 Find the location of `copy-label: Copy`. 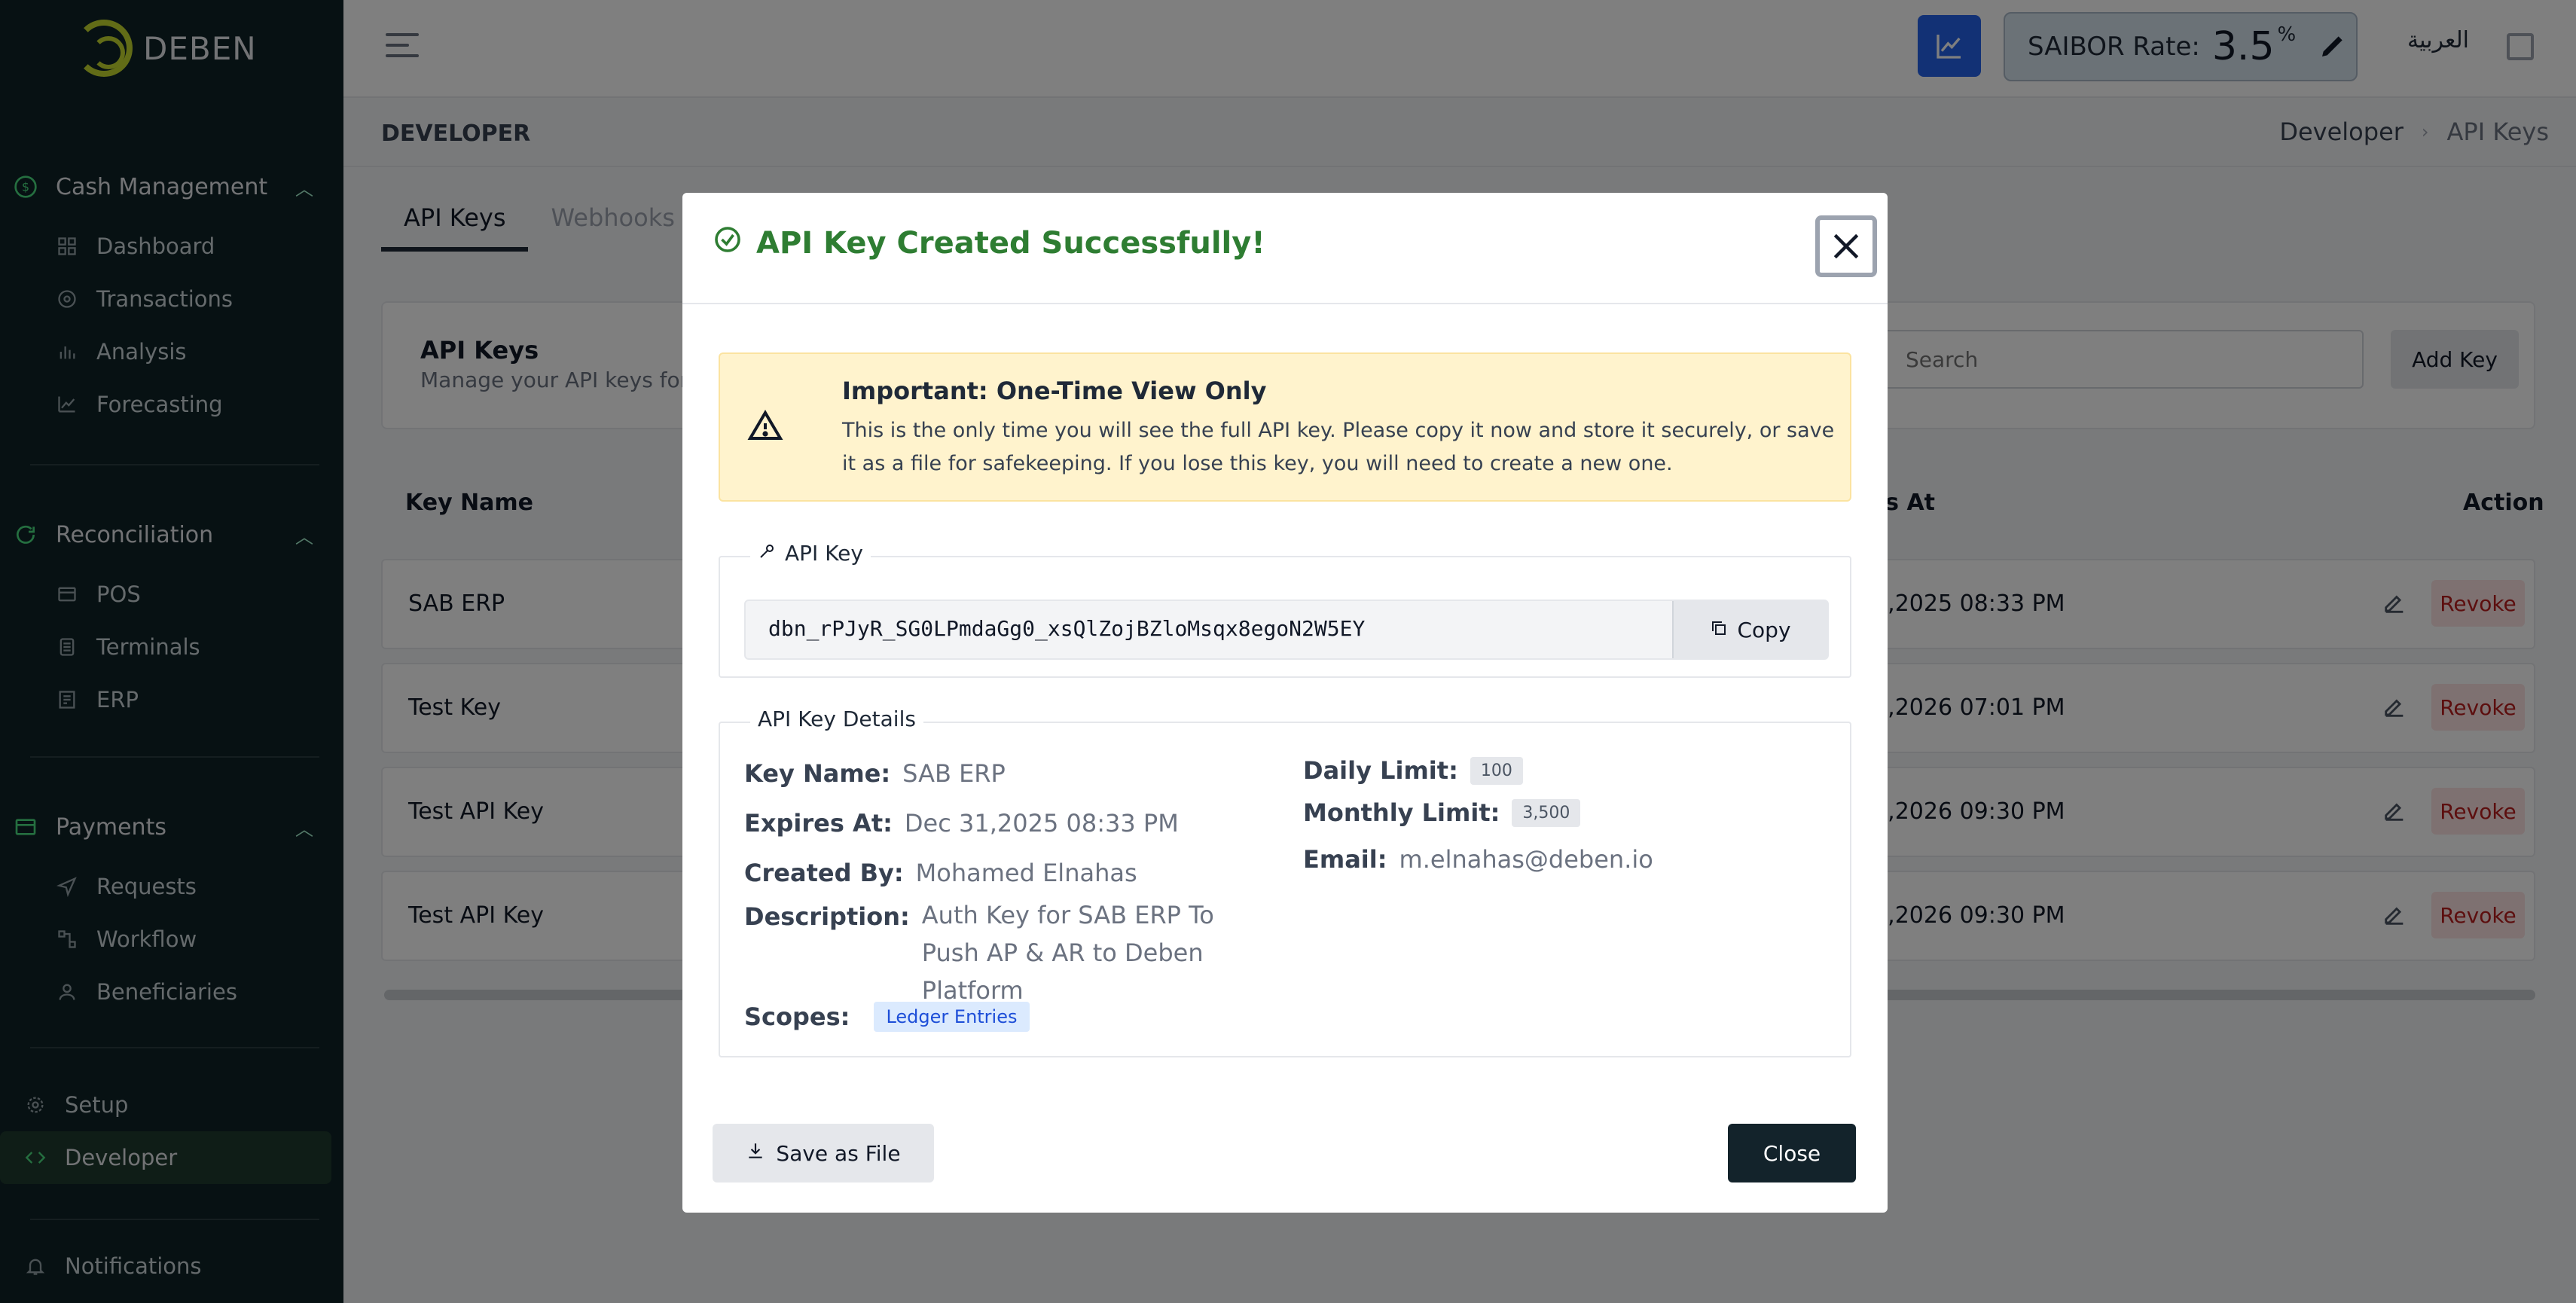

copy-label: Copy is located at coordinates (1764, 629).